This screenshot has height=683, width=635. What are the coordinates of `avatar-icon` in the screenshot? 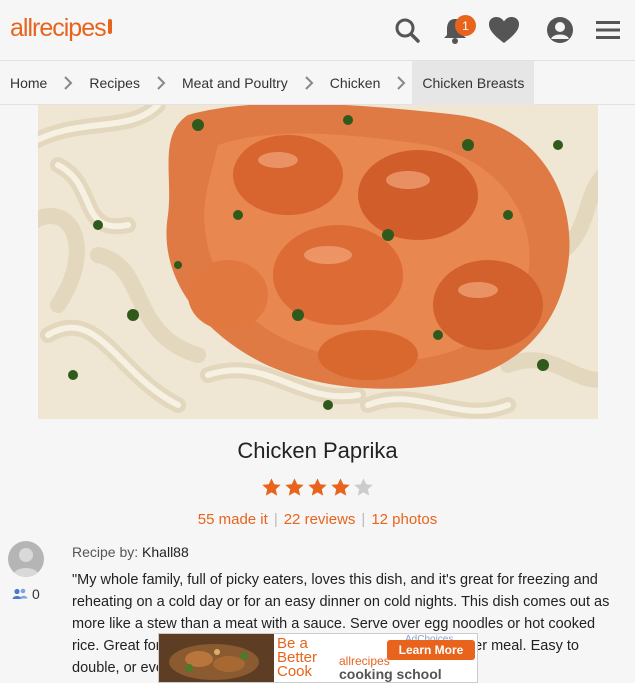 It's located at (26, 562).